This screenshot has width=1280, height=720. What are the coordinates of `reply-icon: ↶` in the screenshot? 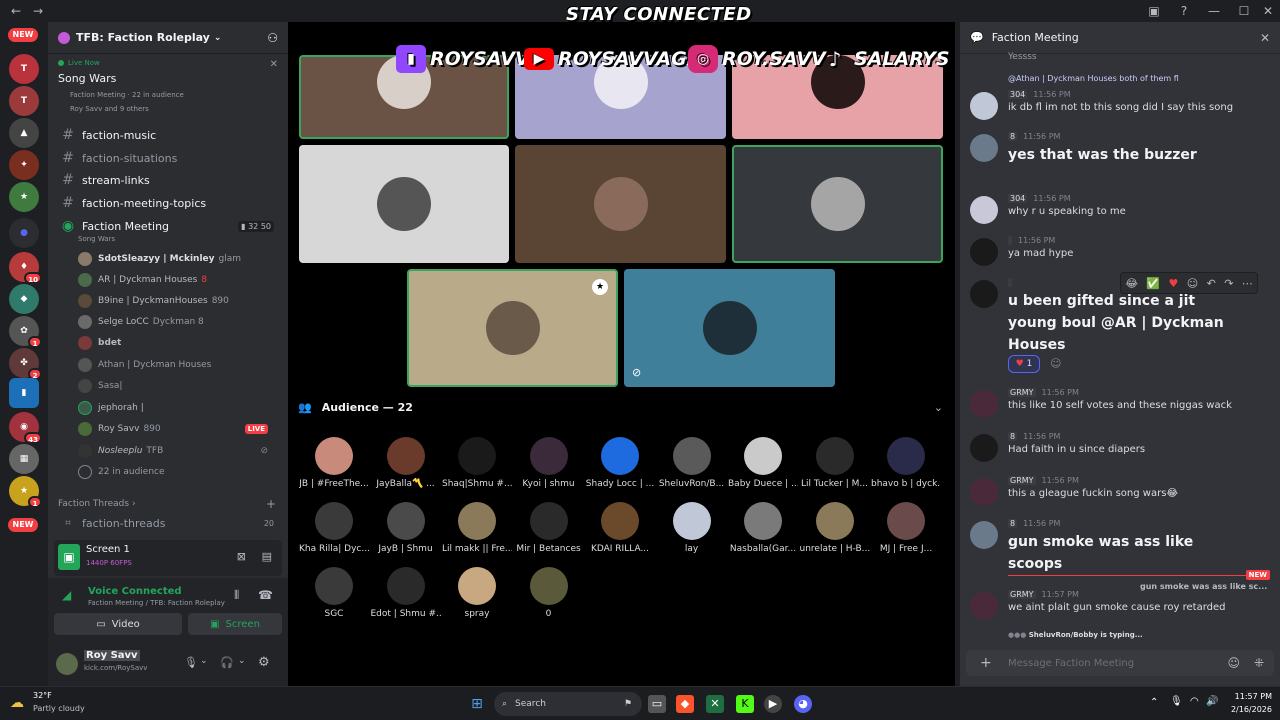 It's located at (1211, 283).